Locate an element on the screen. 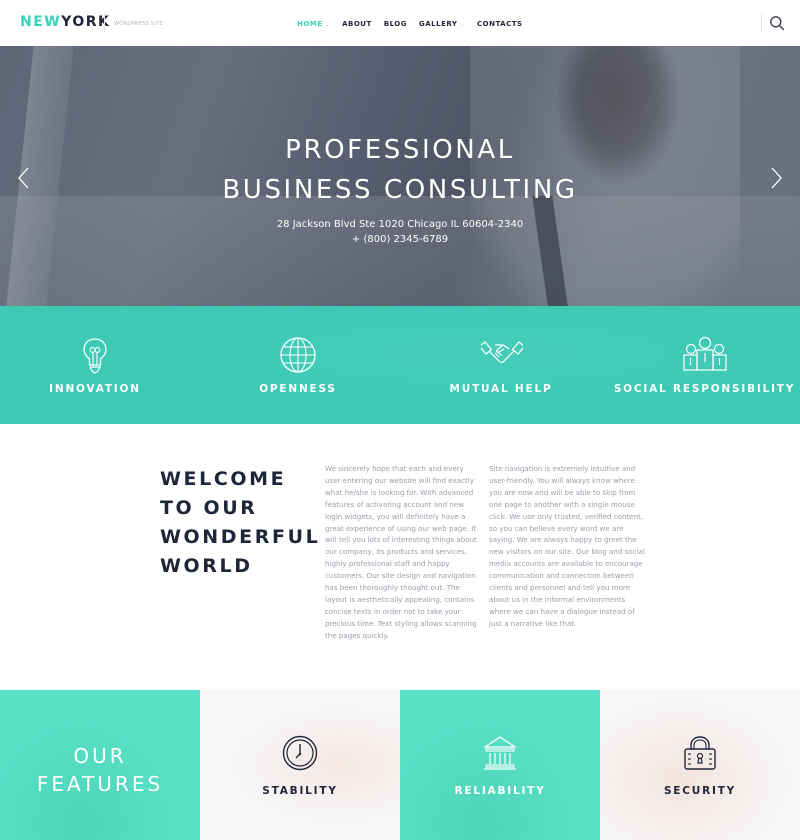 The height and width of the screenshot is (840, 800). feature-tile-reliability: RELIABILITY is located at coordinates (500, 765).